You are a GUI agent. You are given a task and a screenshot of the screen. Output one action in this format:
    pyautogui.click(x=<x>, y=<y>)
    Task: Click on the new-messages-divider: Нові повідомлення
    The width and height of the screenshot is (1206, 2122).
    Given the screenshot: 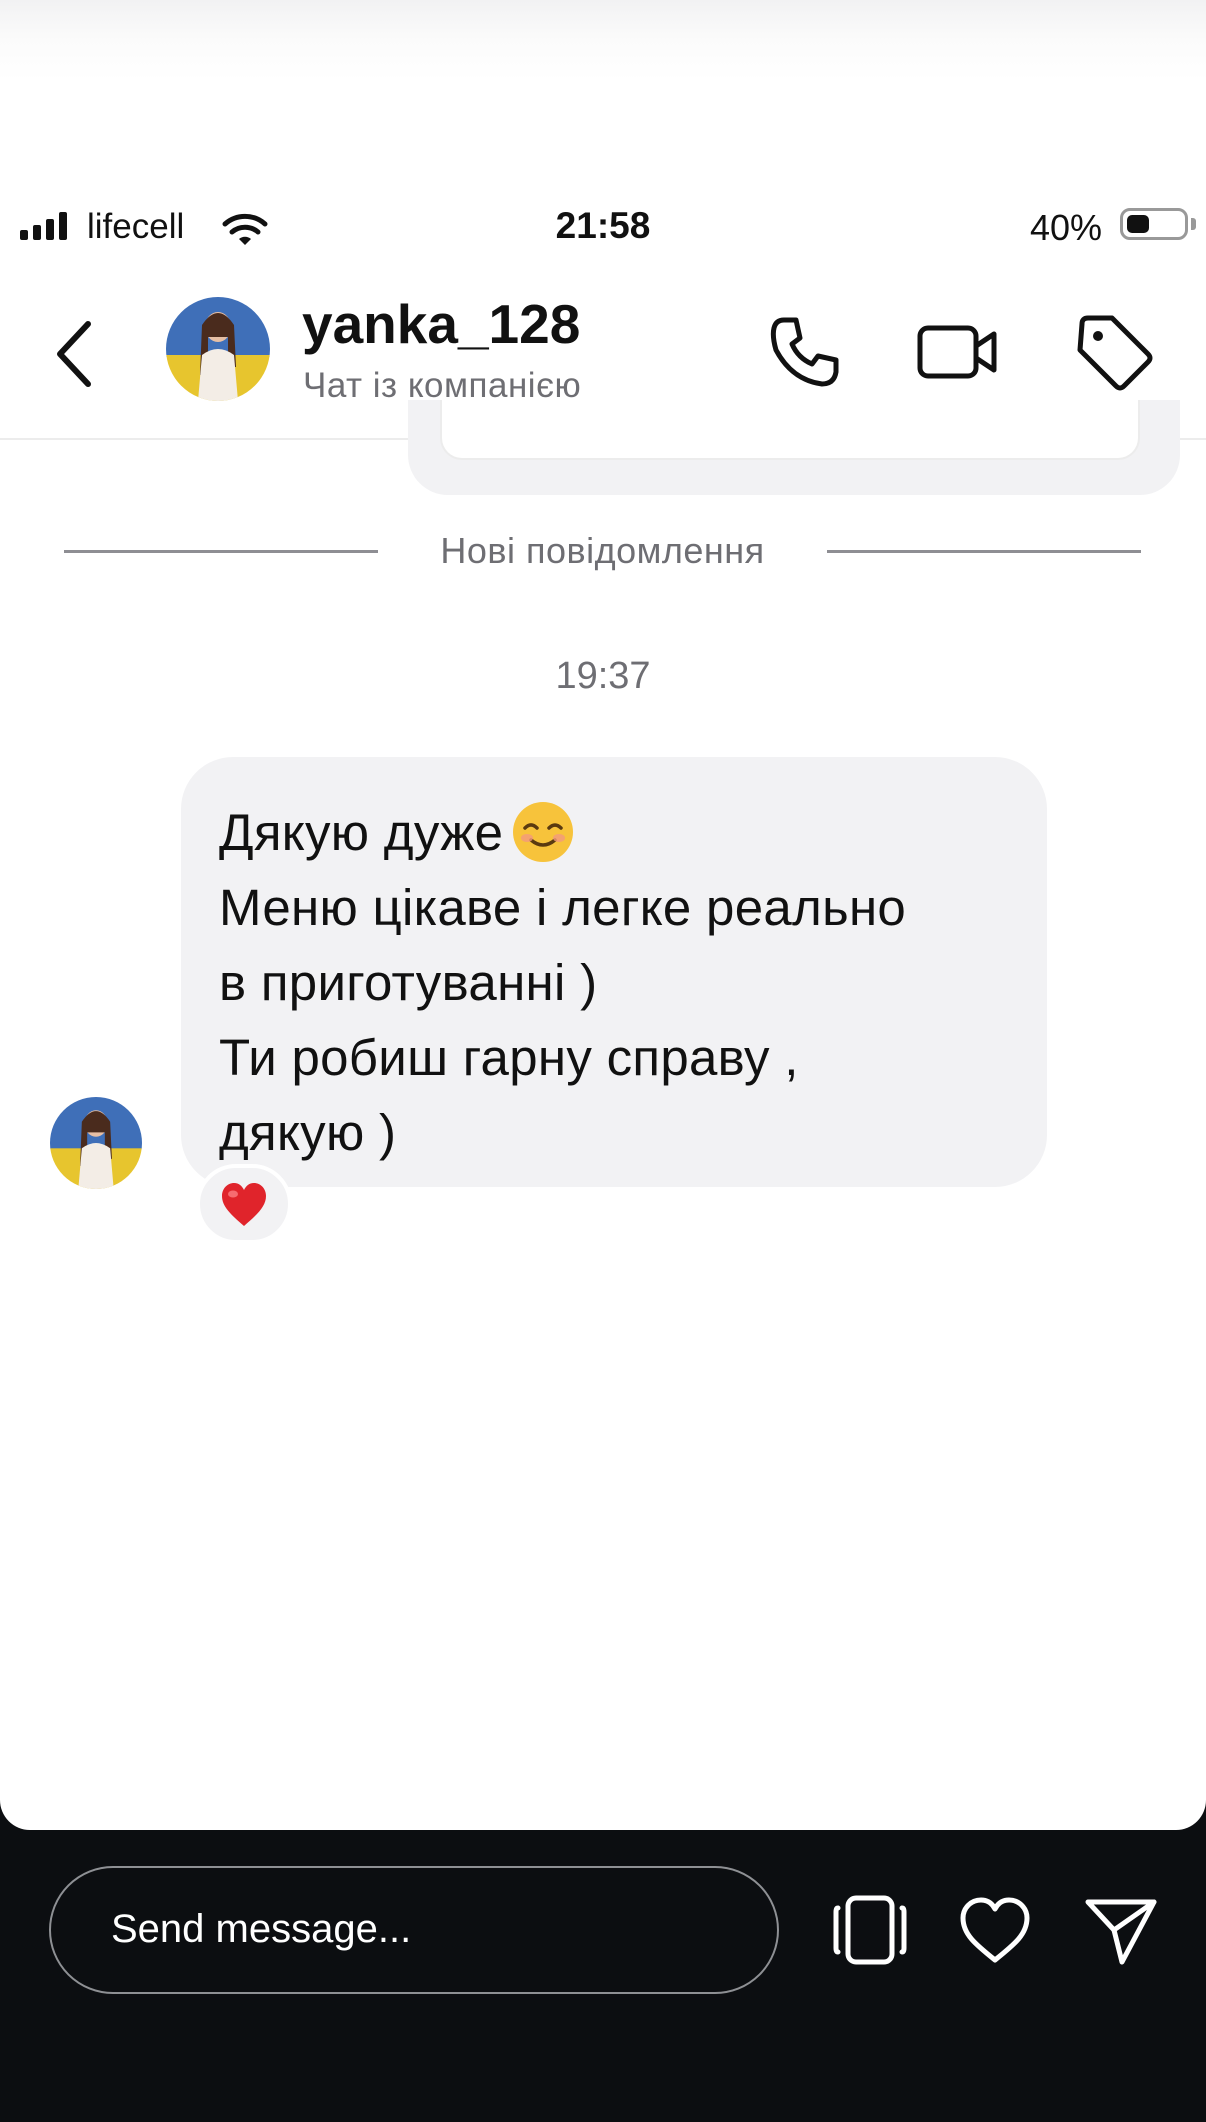 What is the action you would take?
    pyautogui.click(x=602, y=550)
    